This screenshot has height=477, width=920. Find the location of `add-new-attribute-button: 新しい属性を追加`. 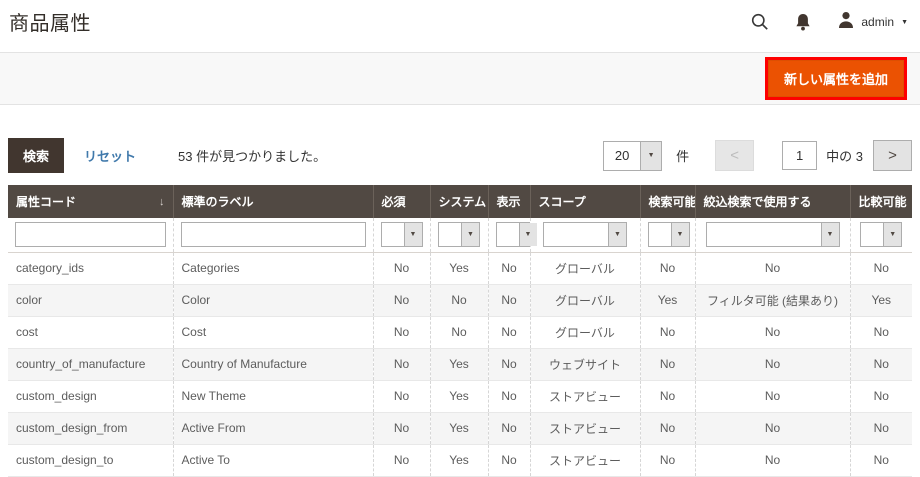

add-new-attribute-button: 新しい属性を追加 is located at coordinates (835, 78).